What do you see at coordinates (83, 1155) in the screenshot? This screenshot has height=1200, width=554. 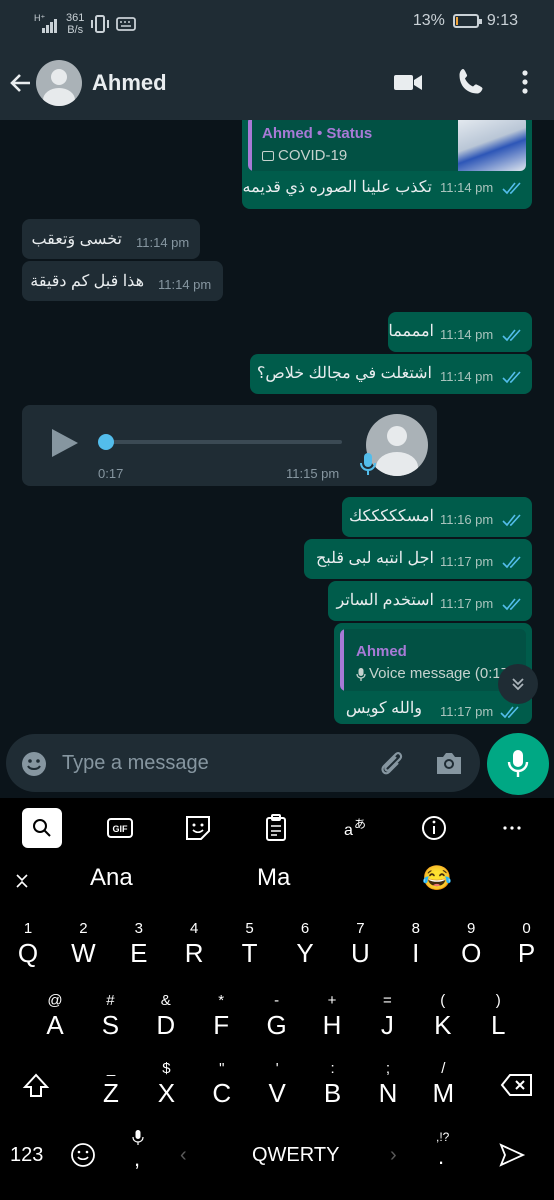 I see `emoji-key-icon` at bounding box center [83, 1155].